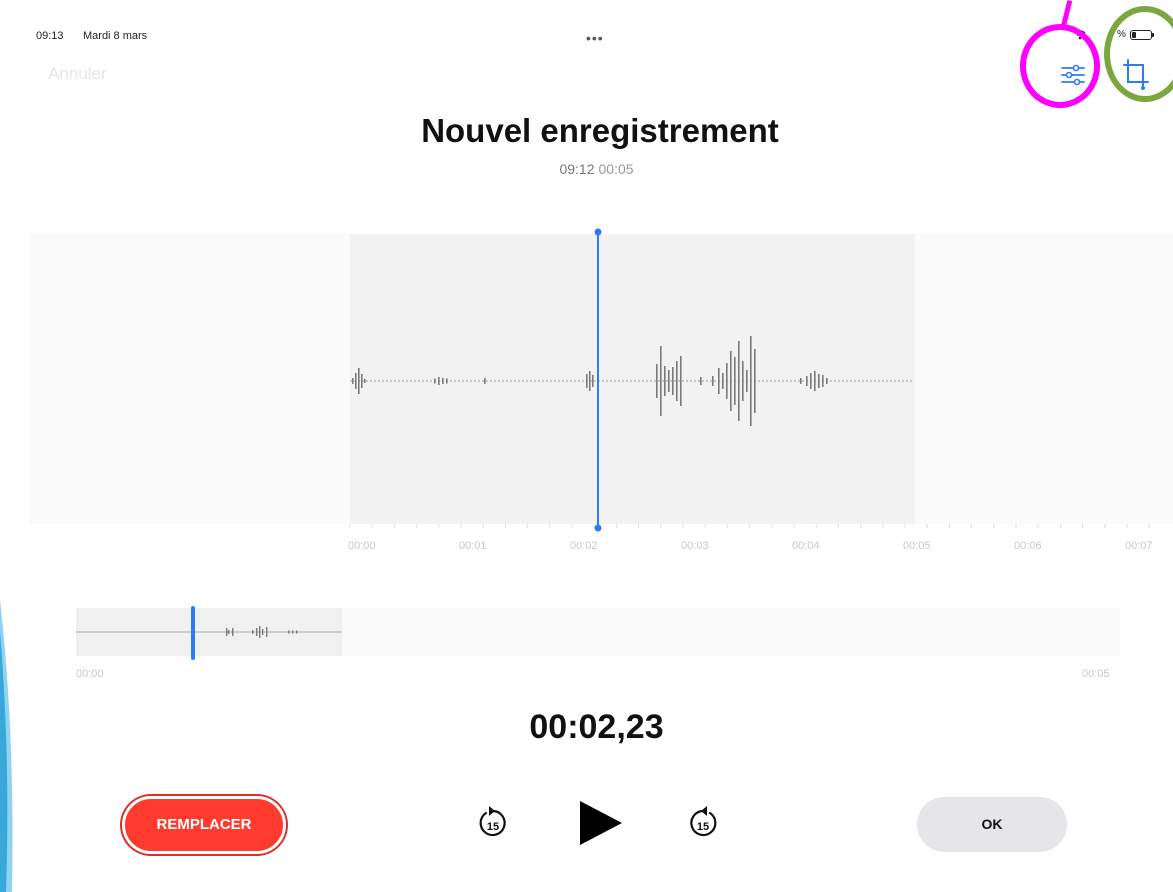 Image resolution: width=1173 pixels, height=892 pixels. What do you see at coordinates (749, 526) in the screenshot?
I see `time-ruler-ticks` at bounding box center [749, 526].